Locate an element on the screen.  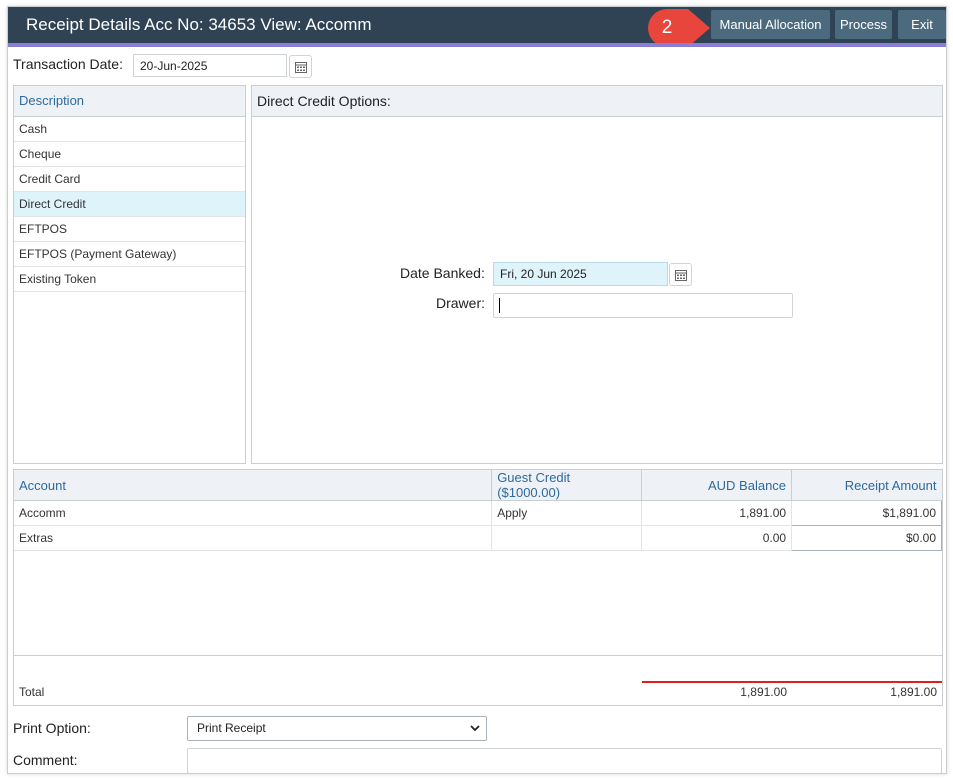
text-cursor is located at coordinates (499, 305).